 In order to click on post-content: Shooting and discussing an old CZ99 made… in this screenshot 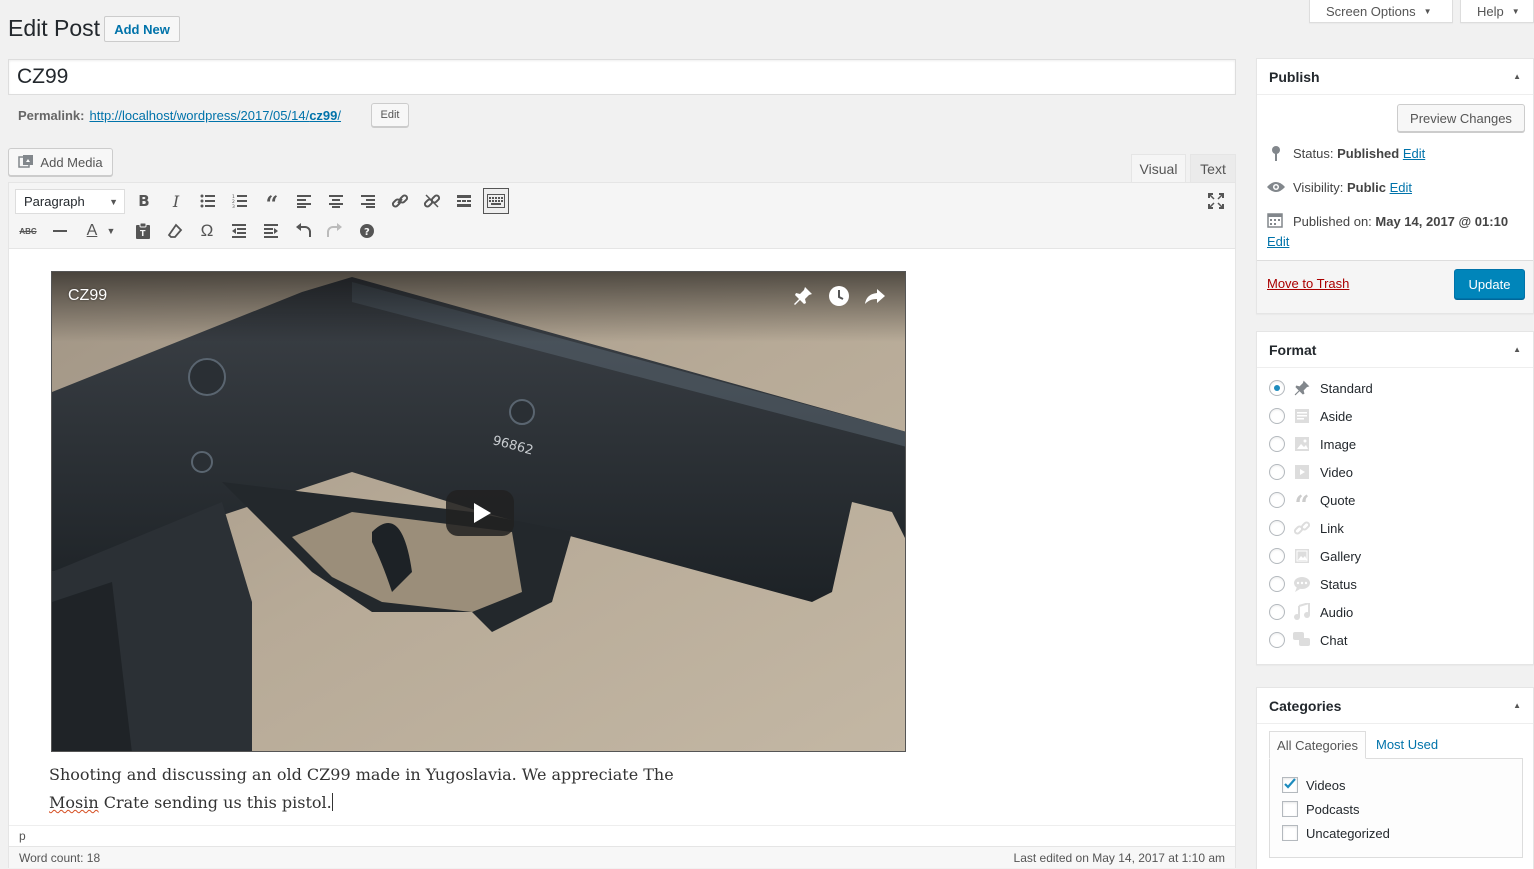, I will do `click(389, 789)`.